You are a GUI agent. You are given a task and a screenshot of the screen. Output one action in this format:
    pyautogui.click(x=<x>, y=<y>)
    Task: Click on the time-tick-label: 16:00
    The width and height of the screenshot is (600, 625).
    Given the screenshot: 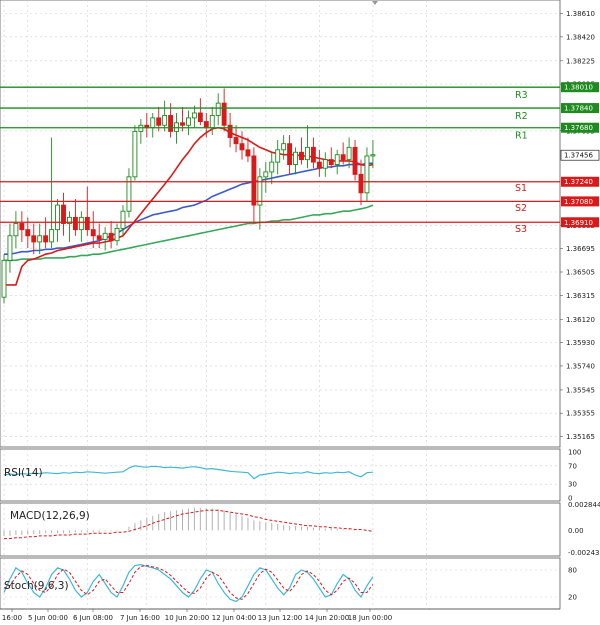 What is the action you would take?
    pyautogui.click(x=12, y=618)
    